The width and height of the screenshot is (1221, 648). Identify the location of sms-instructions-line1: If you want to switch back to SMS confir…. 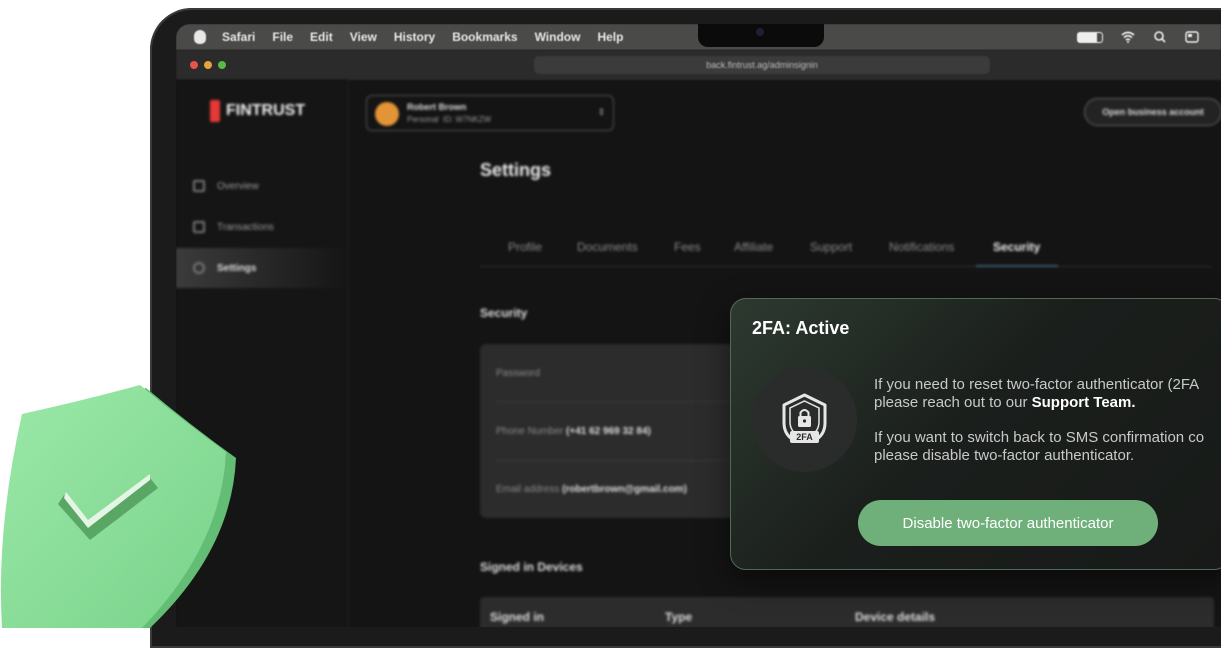
(1039, 437).